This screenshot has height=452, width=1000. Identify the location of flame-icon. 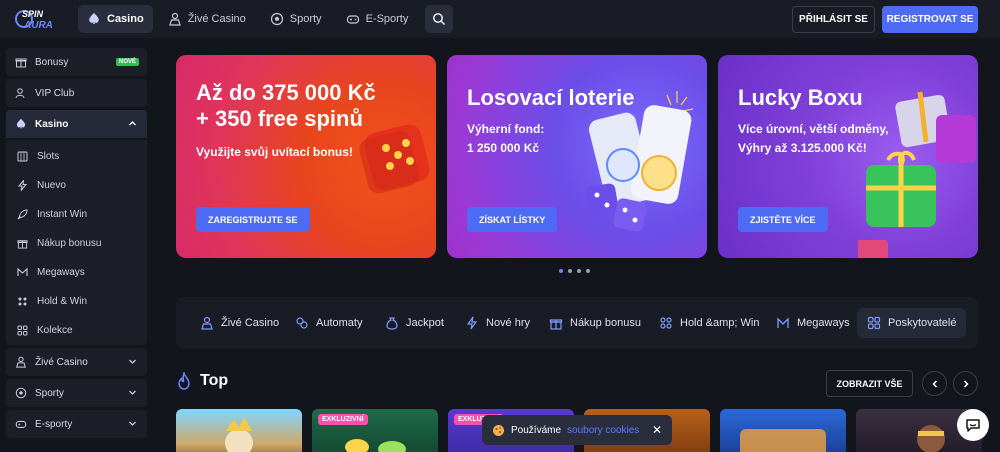
(184, 381).